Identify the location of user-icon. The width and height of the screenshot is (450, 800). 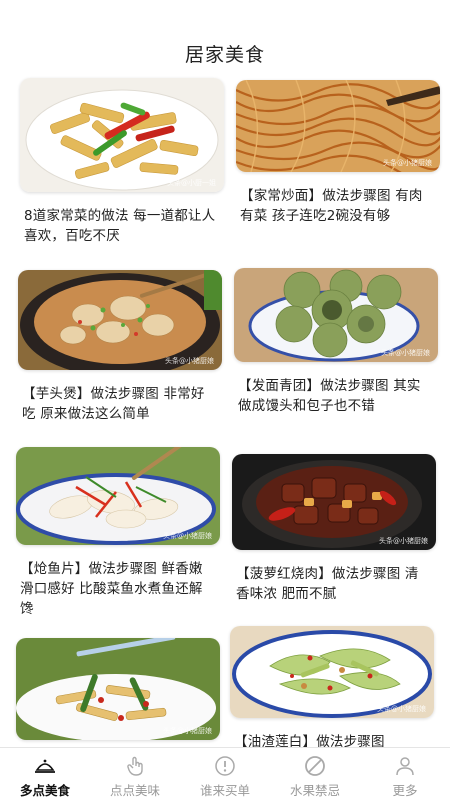
(405, 766).